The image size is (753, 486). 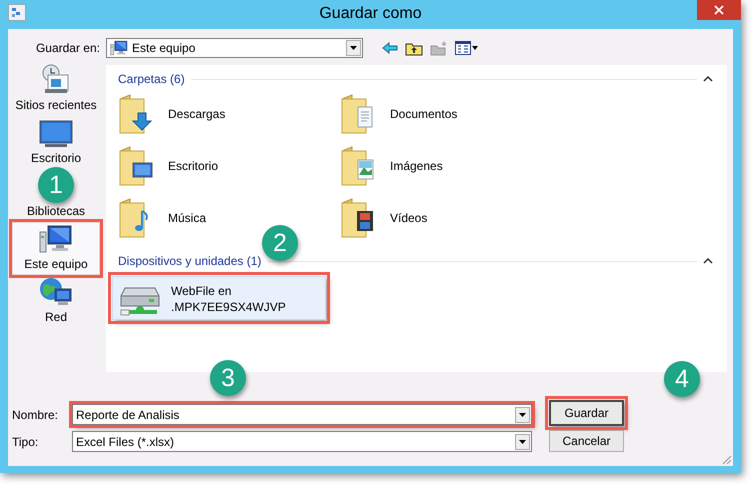 I want to click on group-header: Dispositivos y unidades (1), so click(x=190, y=261).